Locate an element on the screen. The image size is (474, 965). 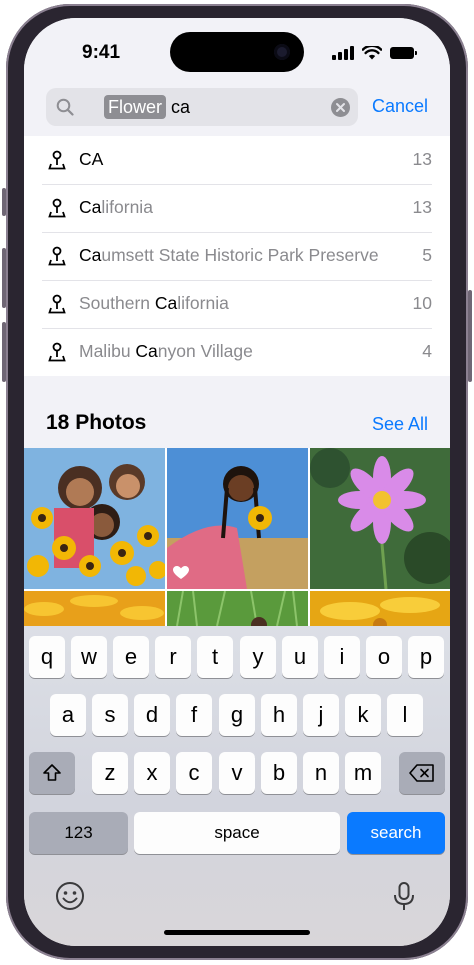
key-d: d is located at coordinates (152, 715).